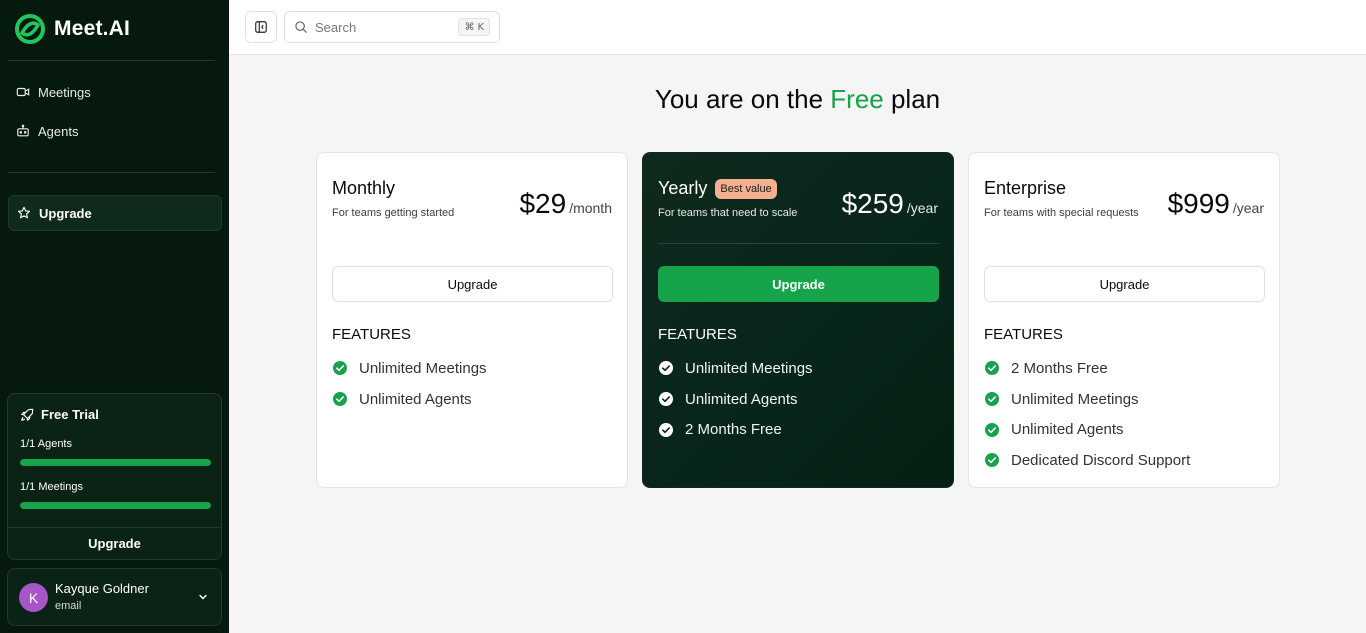 This screenshot has height=633, width=1366. I want to click on price-period: /month, so click(590, 208).